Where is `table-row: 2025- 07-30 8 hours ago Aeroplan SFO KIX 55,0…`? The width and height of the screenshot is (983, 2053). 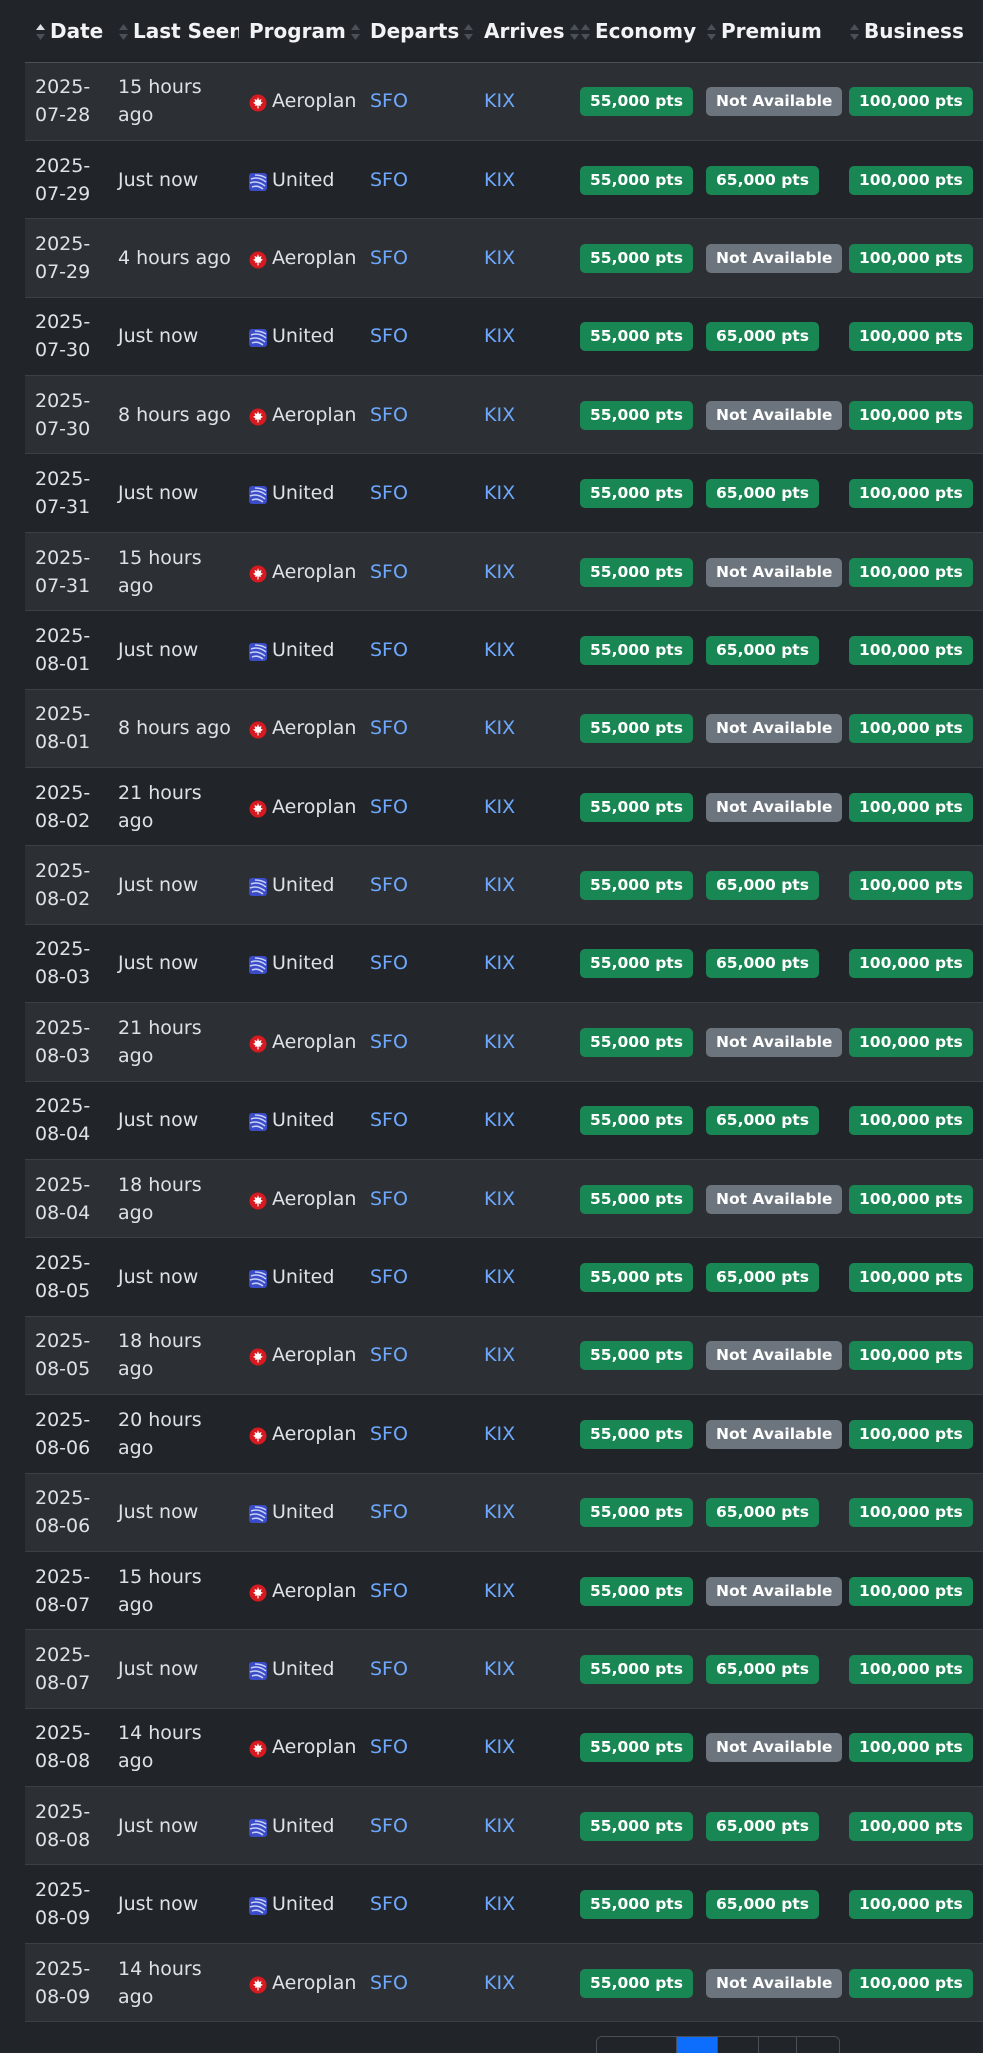 table-row: 2025- 07-30 8 hours ago Aeroplan SFO KIX 55,0… is located at coordinates (504, 414).